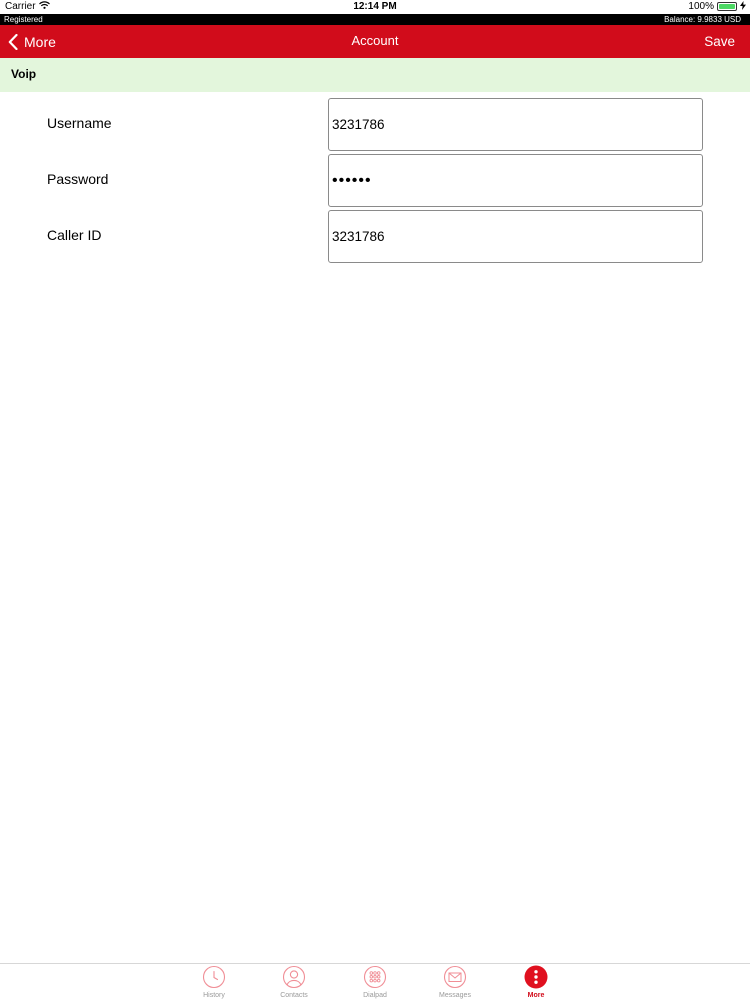  What do you see at coordinates (24, 74) in the screenshot?
I see `section-title: Voip` at bounding box center [24, 74].